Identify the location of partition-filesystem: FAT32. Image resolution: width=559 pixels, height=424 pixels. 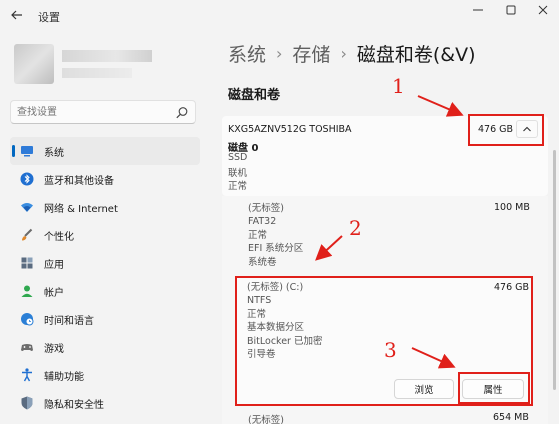
(262, 222).